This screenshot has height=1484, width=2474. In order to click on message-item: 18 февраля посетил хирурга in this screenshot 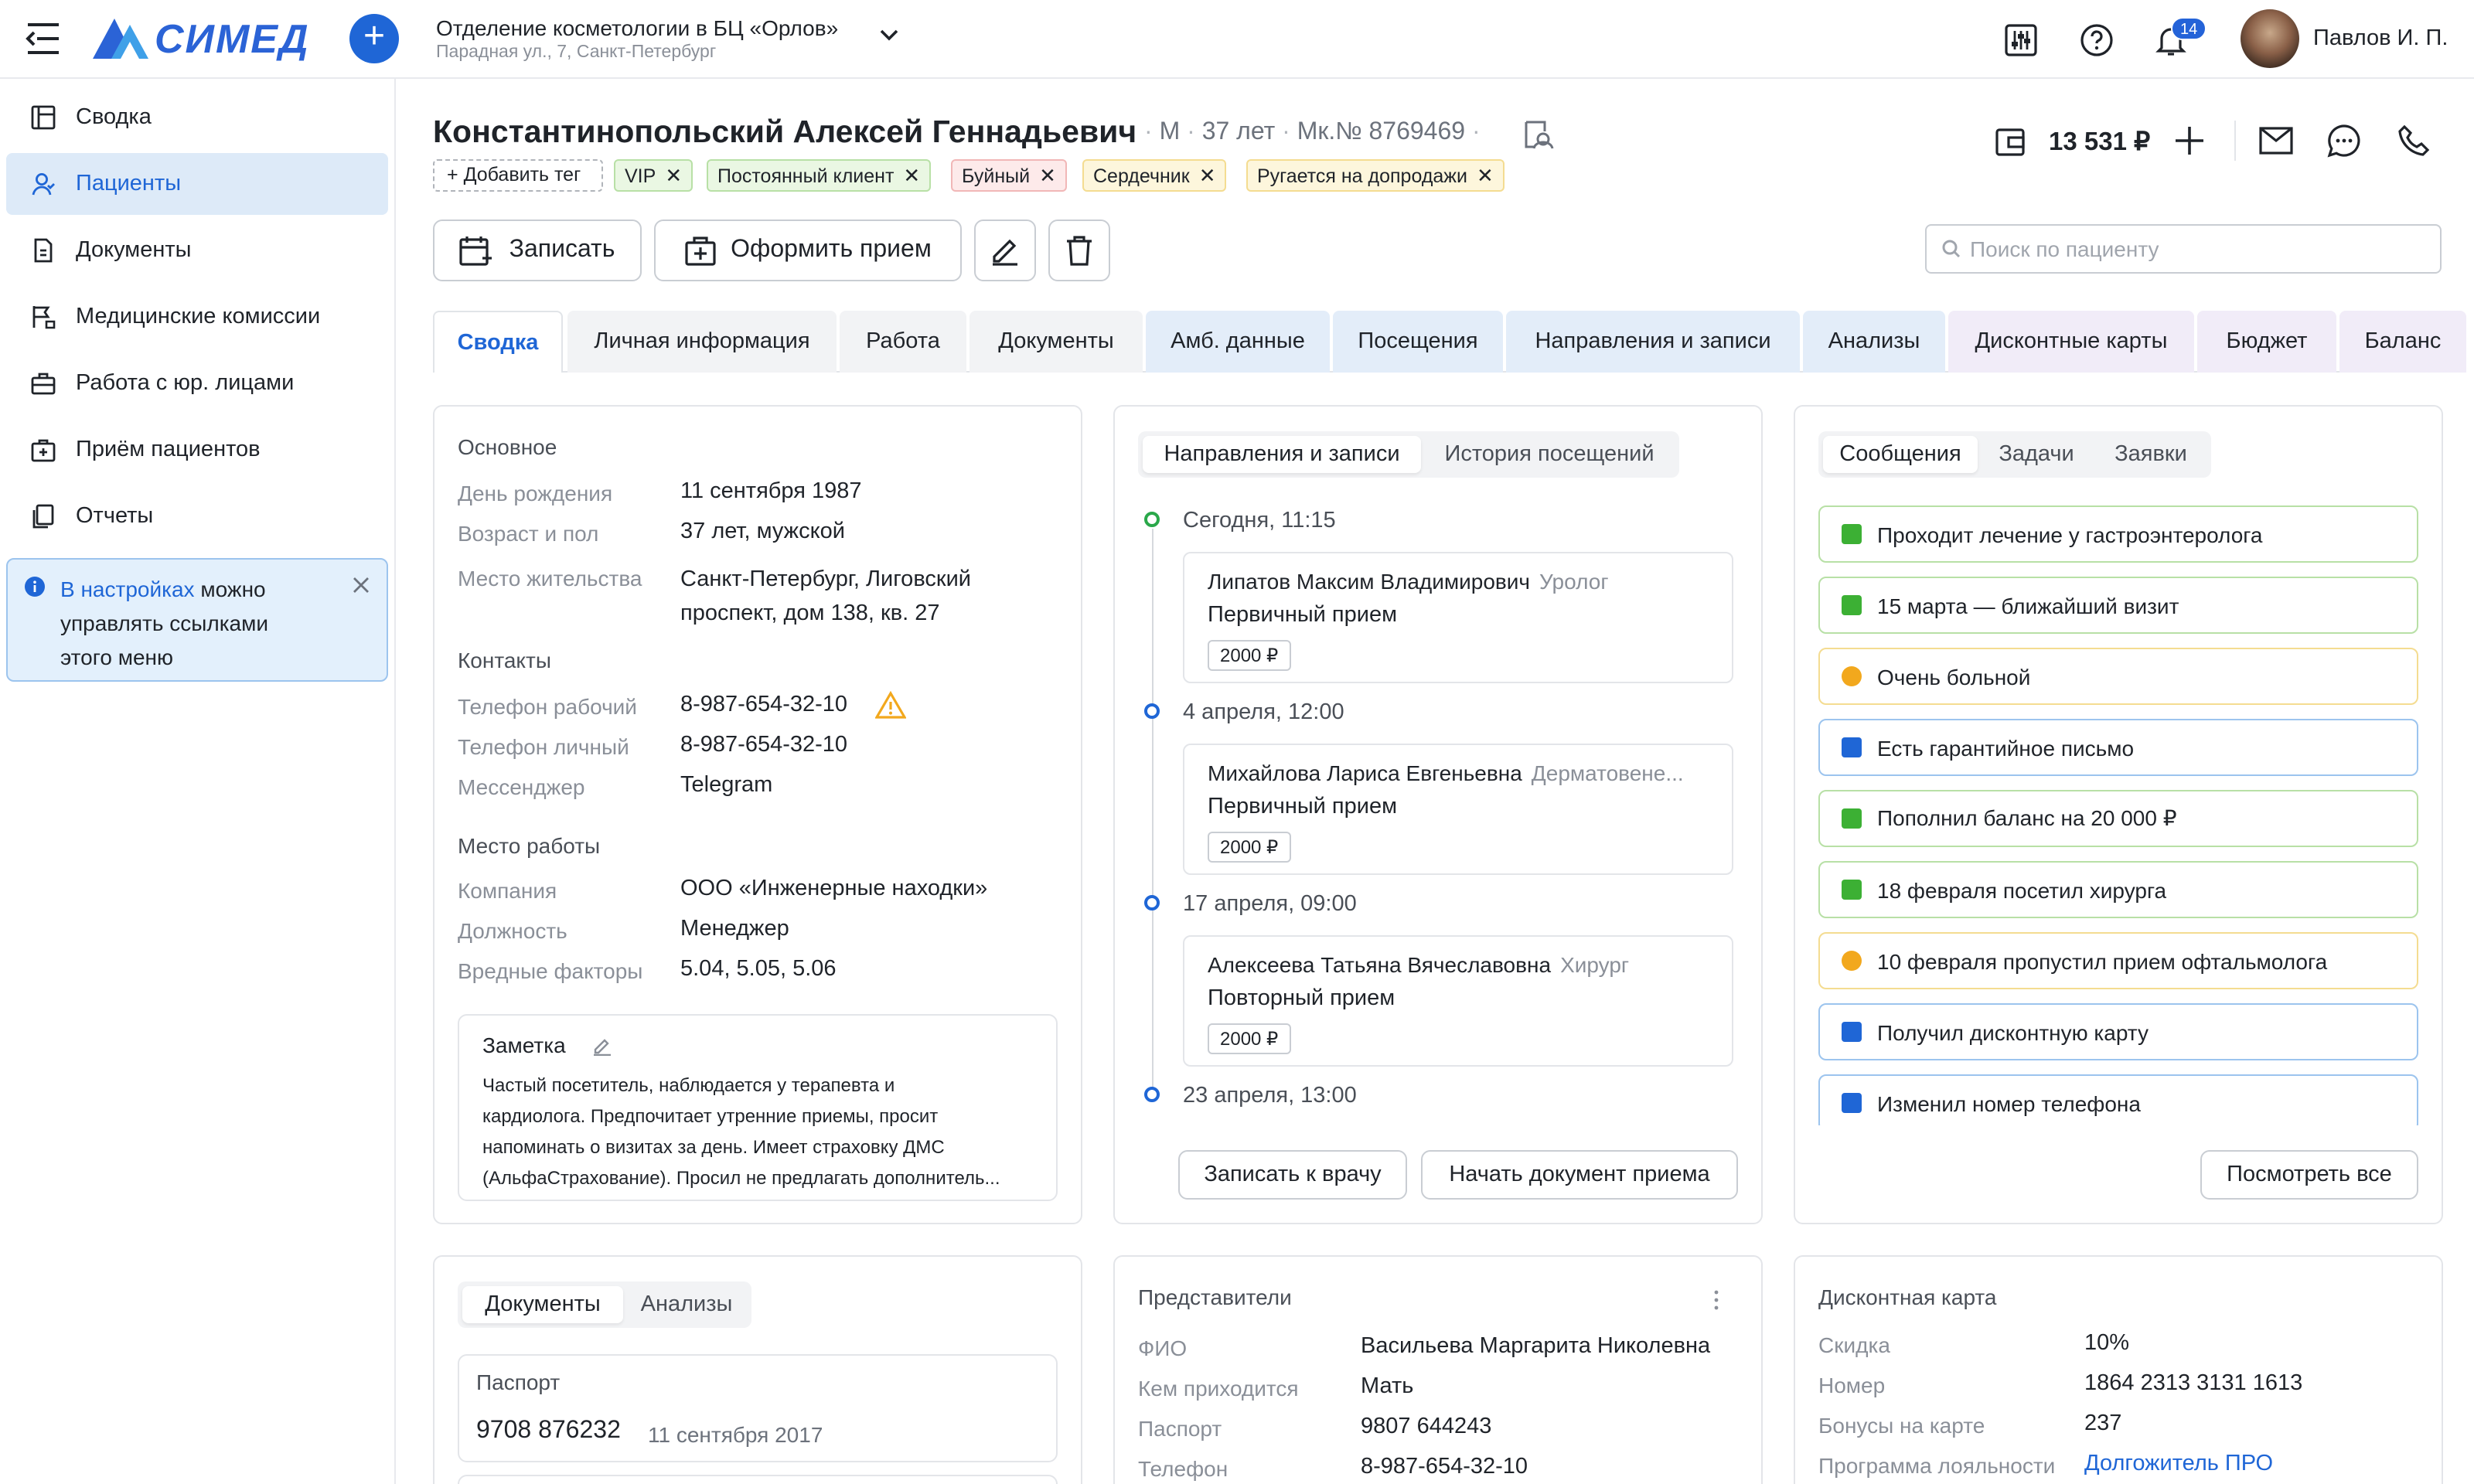, I will do `click(2118, 889)`.